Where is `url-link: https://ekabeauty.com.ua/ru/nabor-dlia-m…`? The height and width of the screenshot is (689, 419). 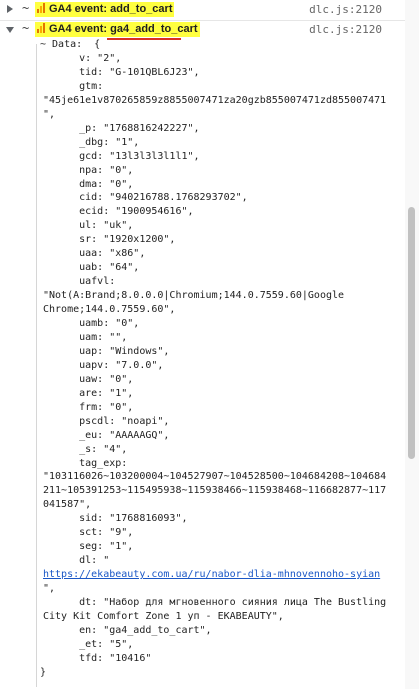
url-link: https://ekabeauty.com.ua/ru/nabor-dlia-m… is located at coordinates (211, 574).